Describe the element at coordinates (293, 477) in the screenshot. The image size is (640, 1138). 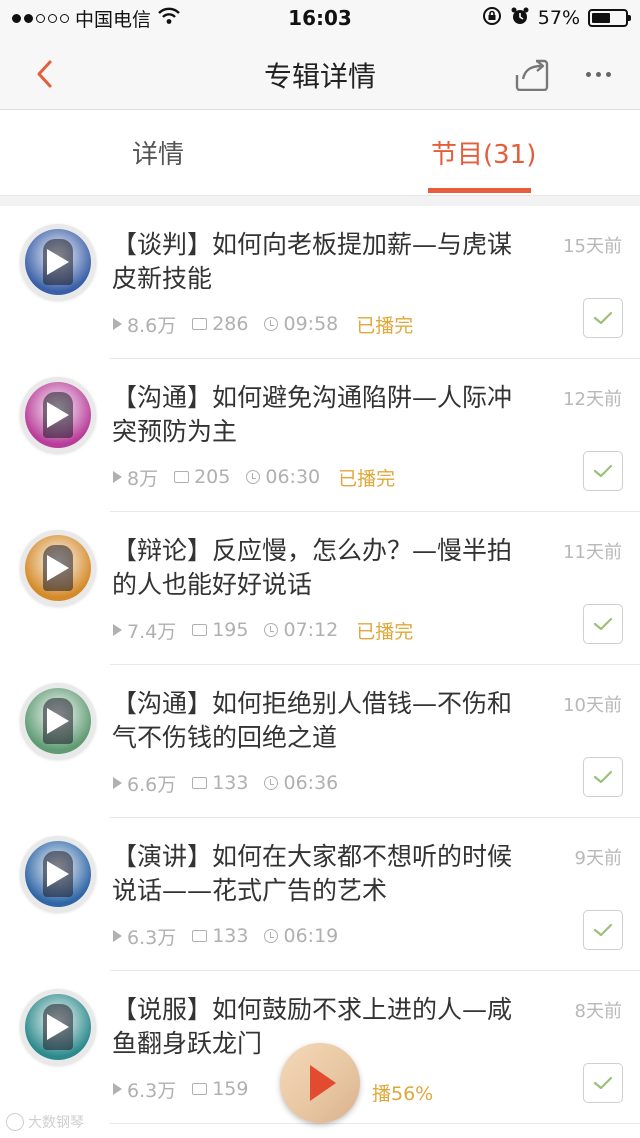
I see `duration: 06:30` at that location.